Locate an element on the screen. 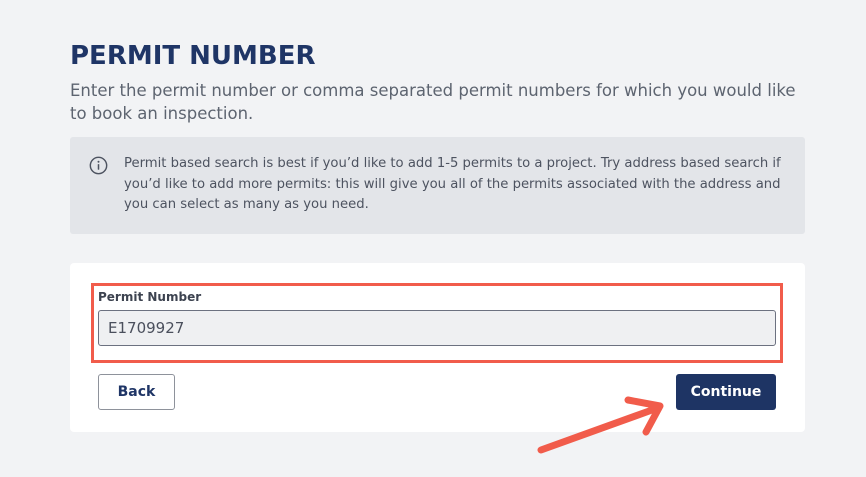  back-button: Back is located at coordinates (136, 392).